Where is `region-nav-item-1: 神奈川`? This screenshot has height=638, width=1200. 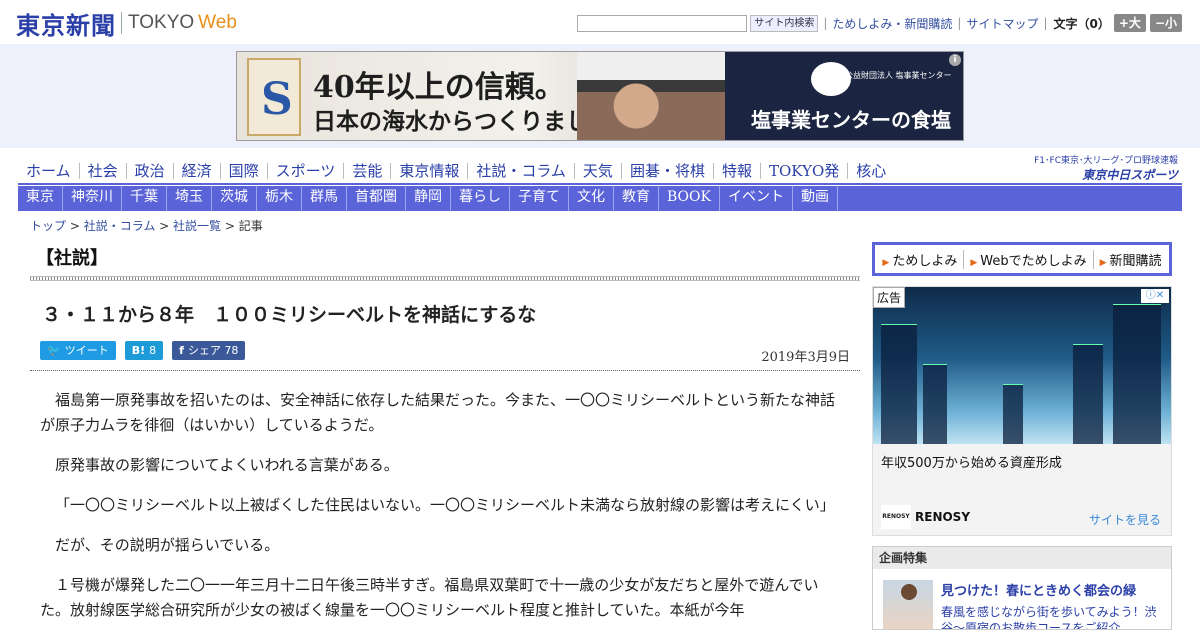
region-nav-item-1: 神奈川 is located at coordinates (92, 198).